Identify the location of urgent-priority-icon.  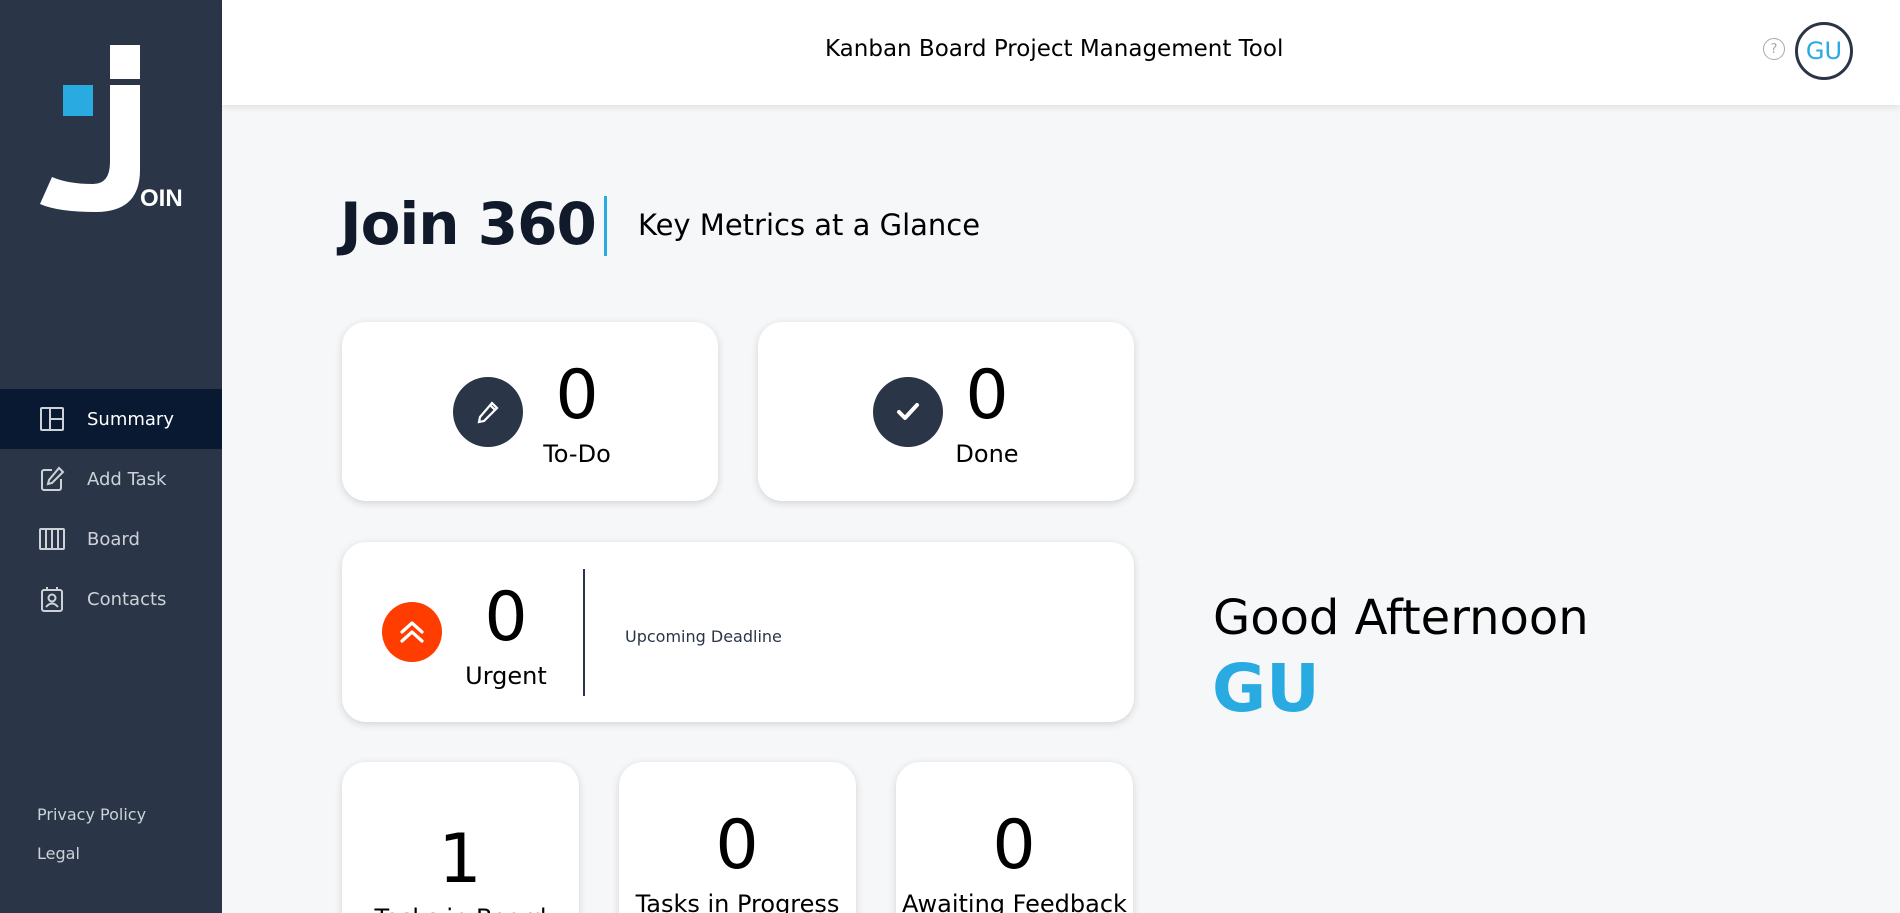
(412, 632).